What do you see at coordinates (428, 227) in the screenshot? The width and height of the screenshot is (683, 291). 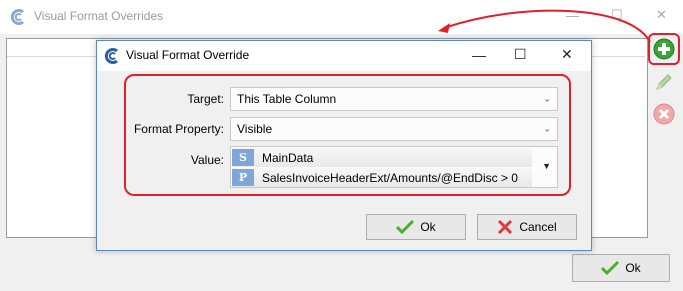 I see `dialog-ok-label: Ok` at bounding box center [428, 227].